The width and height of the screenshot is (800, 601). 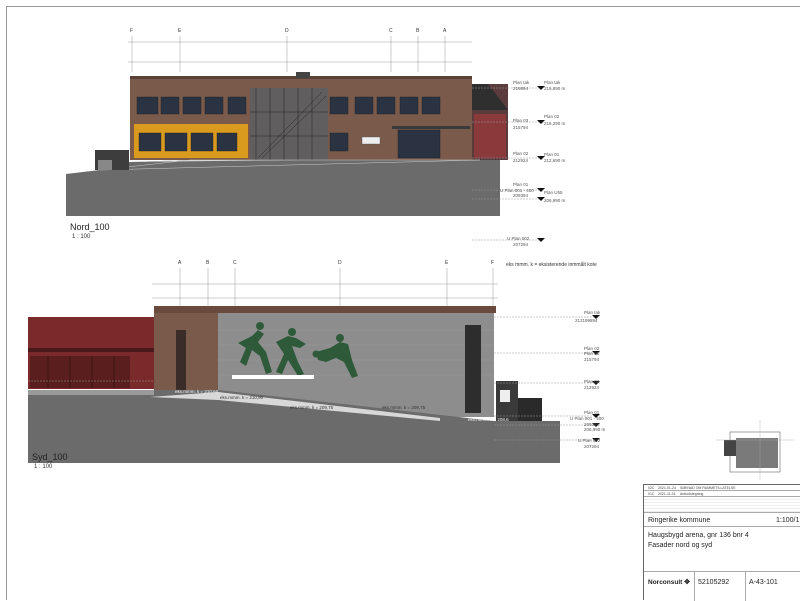 What do you see at coordinates (698, 535) in the screenshot?
I see `project-name: Haugsbygd arena, gnr 136 bnr 4` at bounding box center [698, 535].